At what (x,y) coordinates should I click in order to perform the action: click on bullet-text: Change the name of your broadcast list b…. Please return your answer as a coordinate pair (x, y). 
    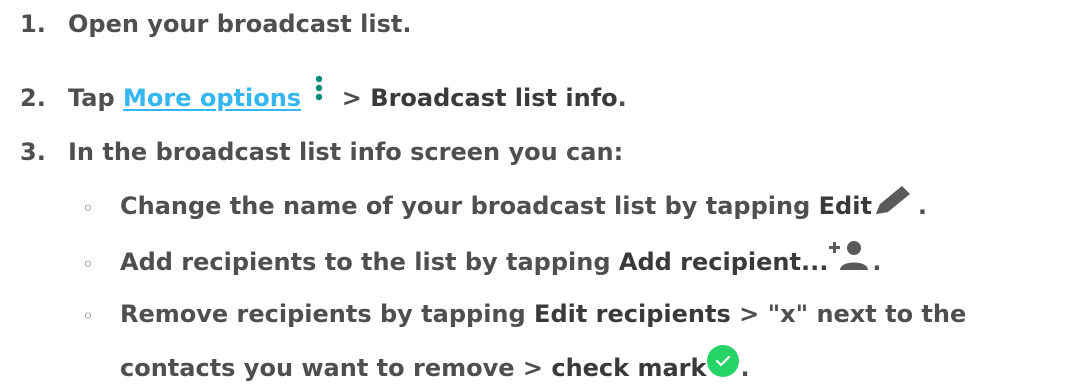
    Looking at the image, I should click on (469, 206).